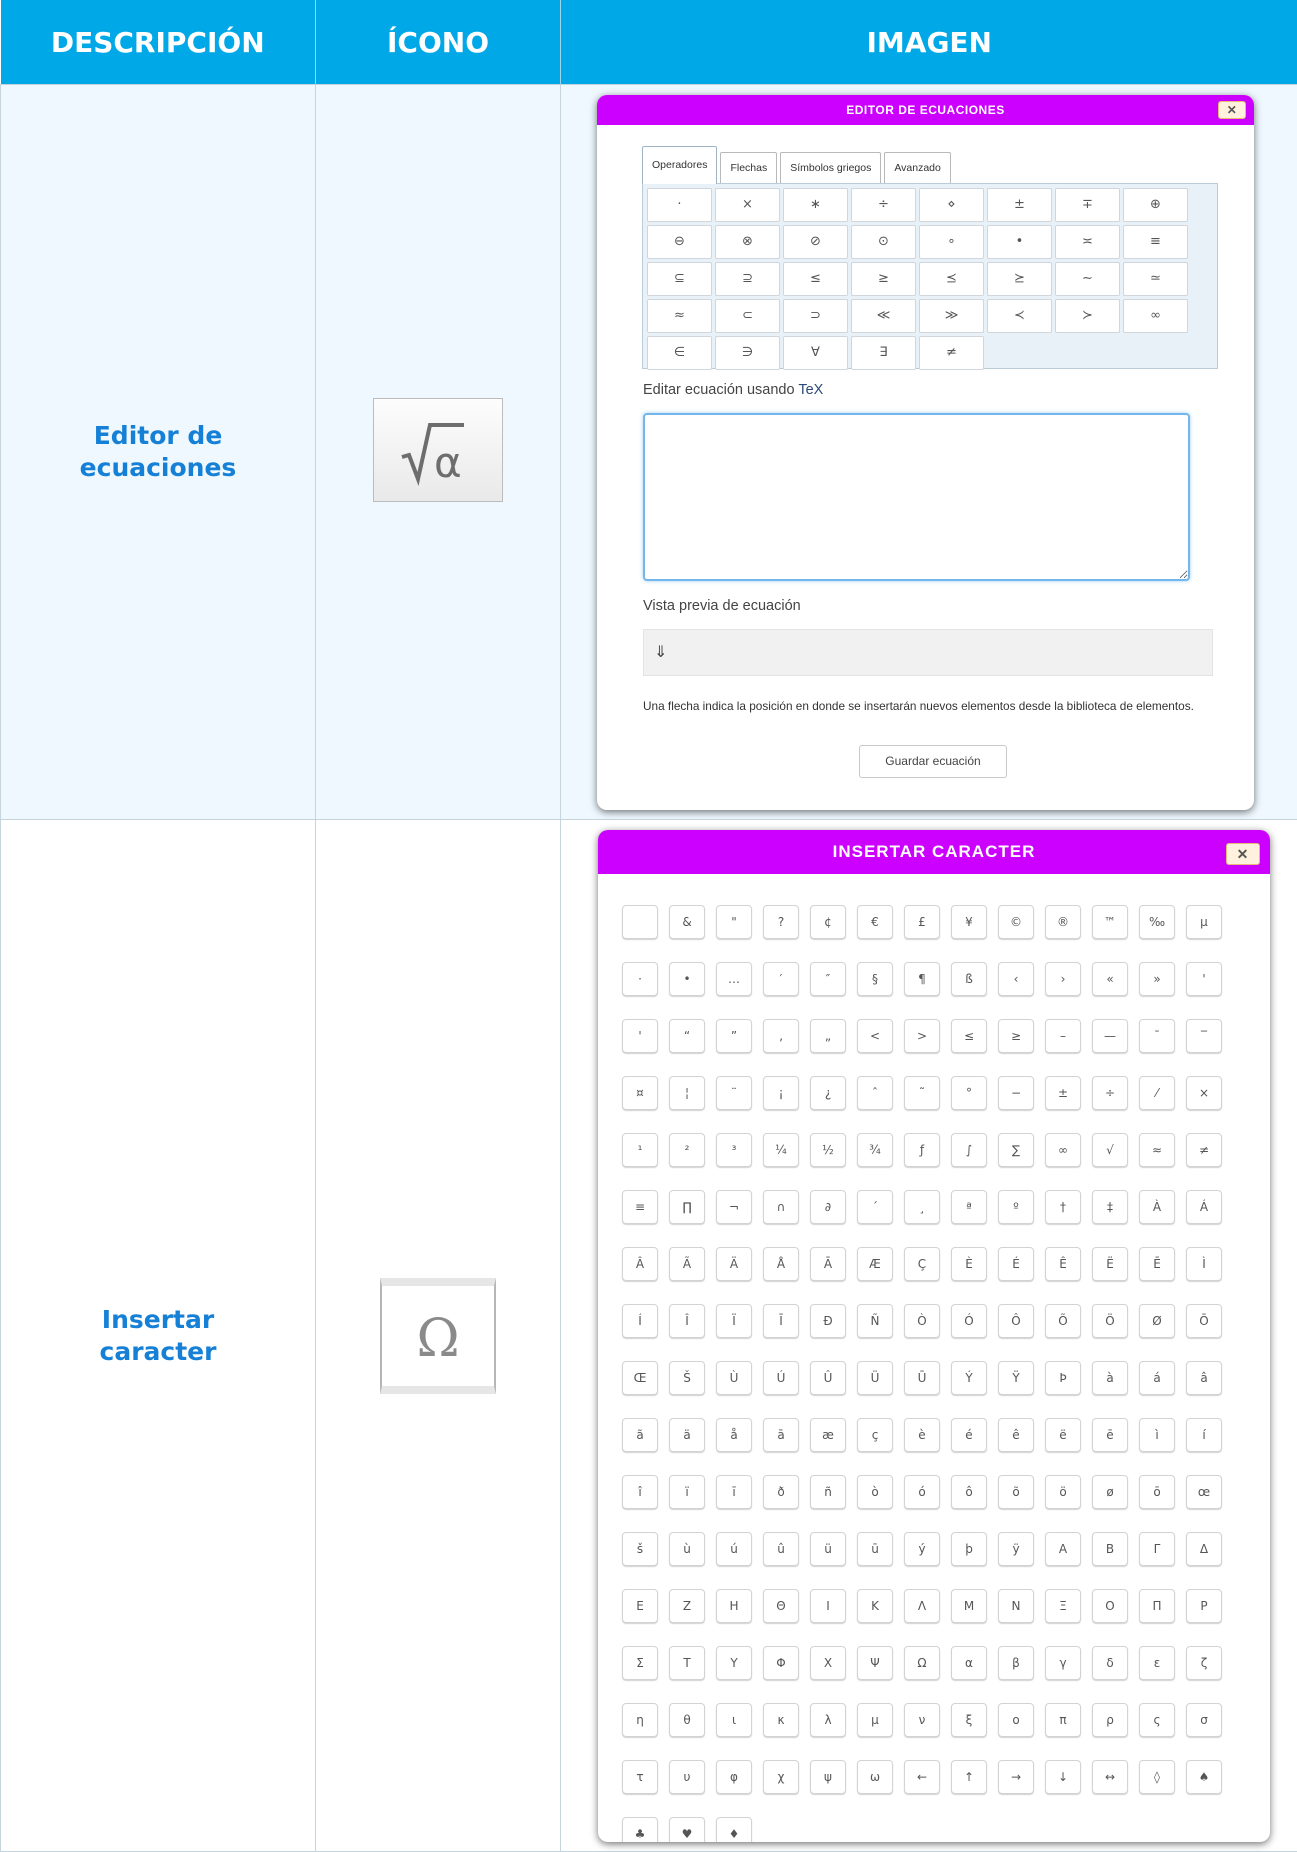 This screenshot has width=1297, height=1852. Describe the element at coordinates (640, 1378) in the screenshot. I see `character-button: Œ` at that location.